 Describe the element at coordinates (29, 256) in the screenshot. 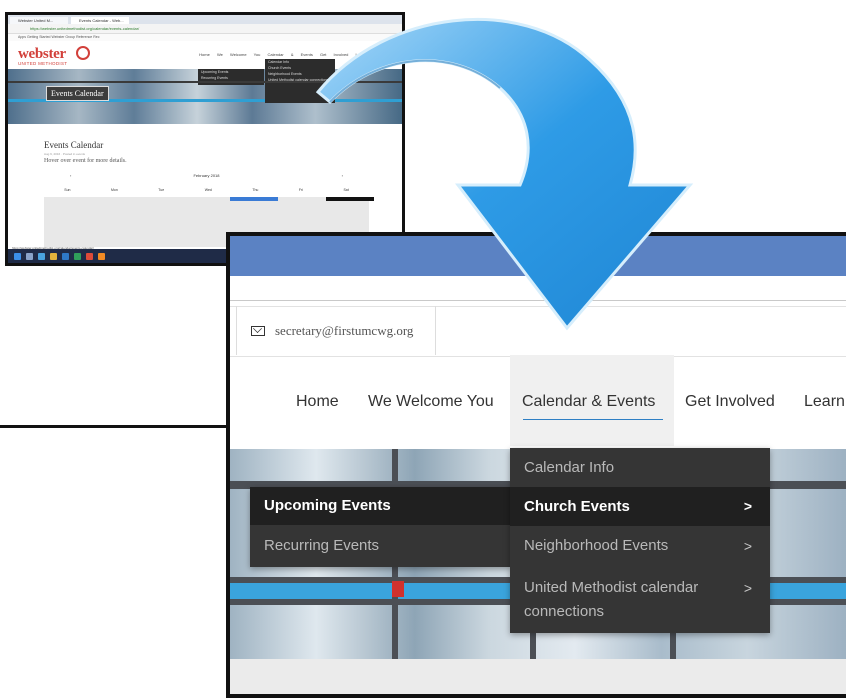

I see `search-icon` at that location.